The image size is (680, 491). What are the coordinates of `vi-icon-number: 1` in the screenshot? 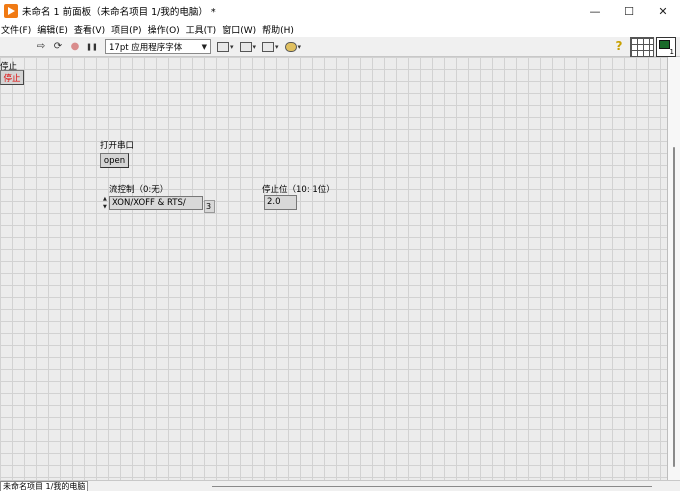 It's located at (671, 52).